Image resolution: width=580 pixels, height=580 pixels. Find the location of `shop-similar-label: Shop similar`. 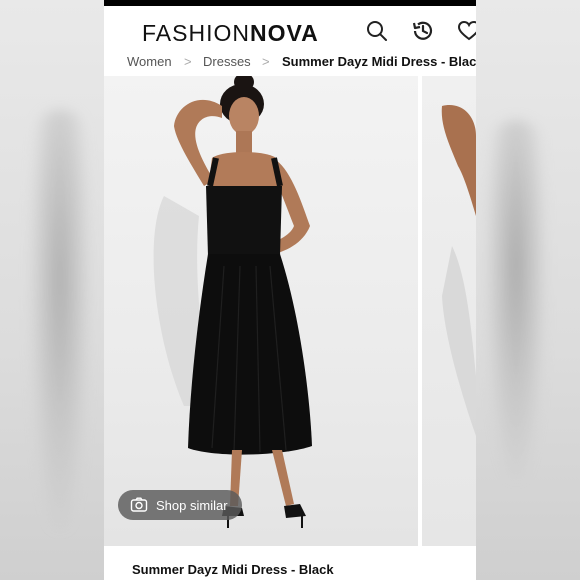

shop-similar-label: Shop similar is located at coordinates (192, 505).